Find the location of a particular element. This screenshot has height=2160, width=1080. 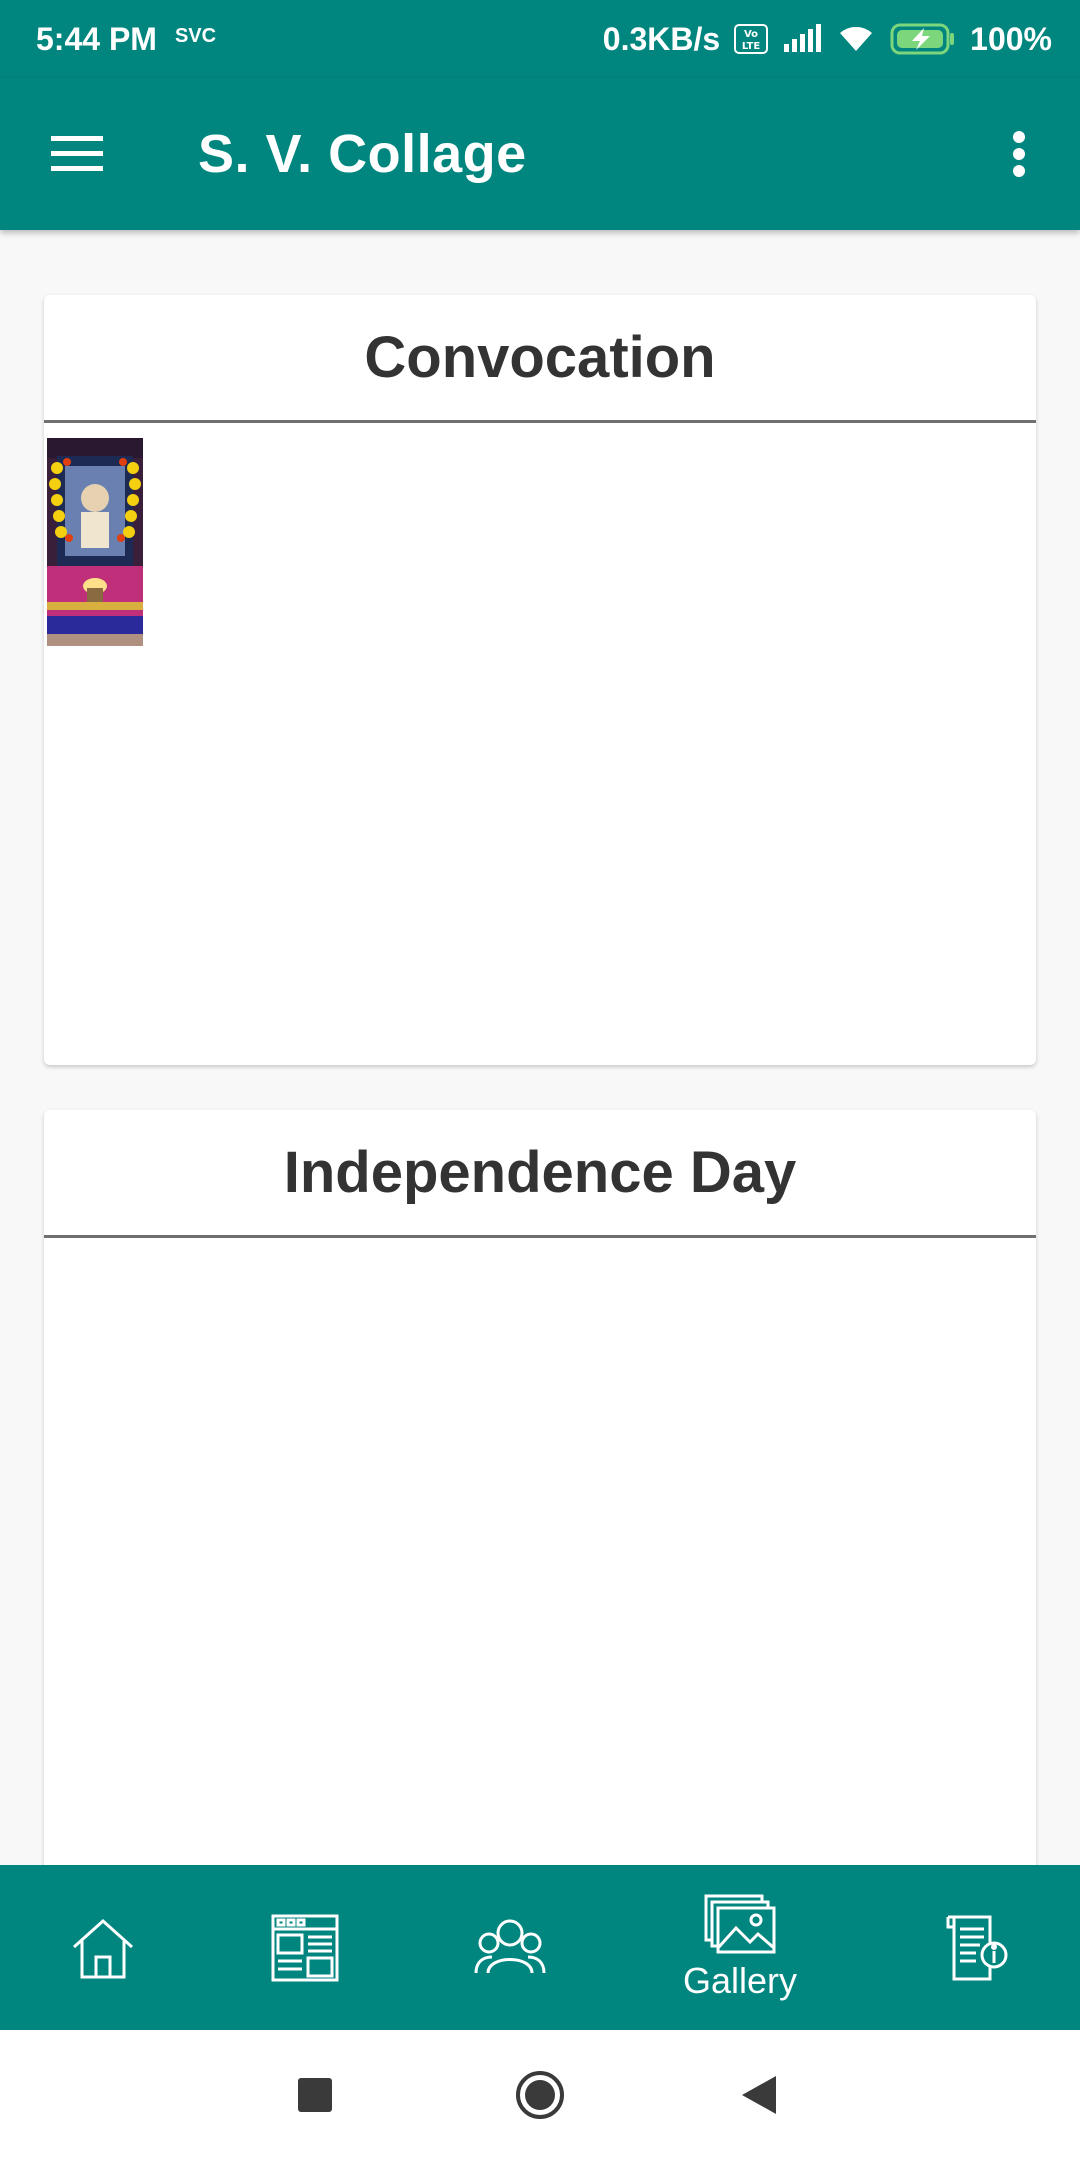

network-speed: 0.3KB/s is located at coordinates (661, 38).